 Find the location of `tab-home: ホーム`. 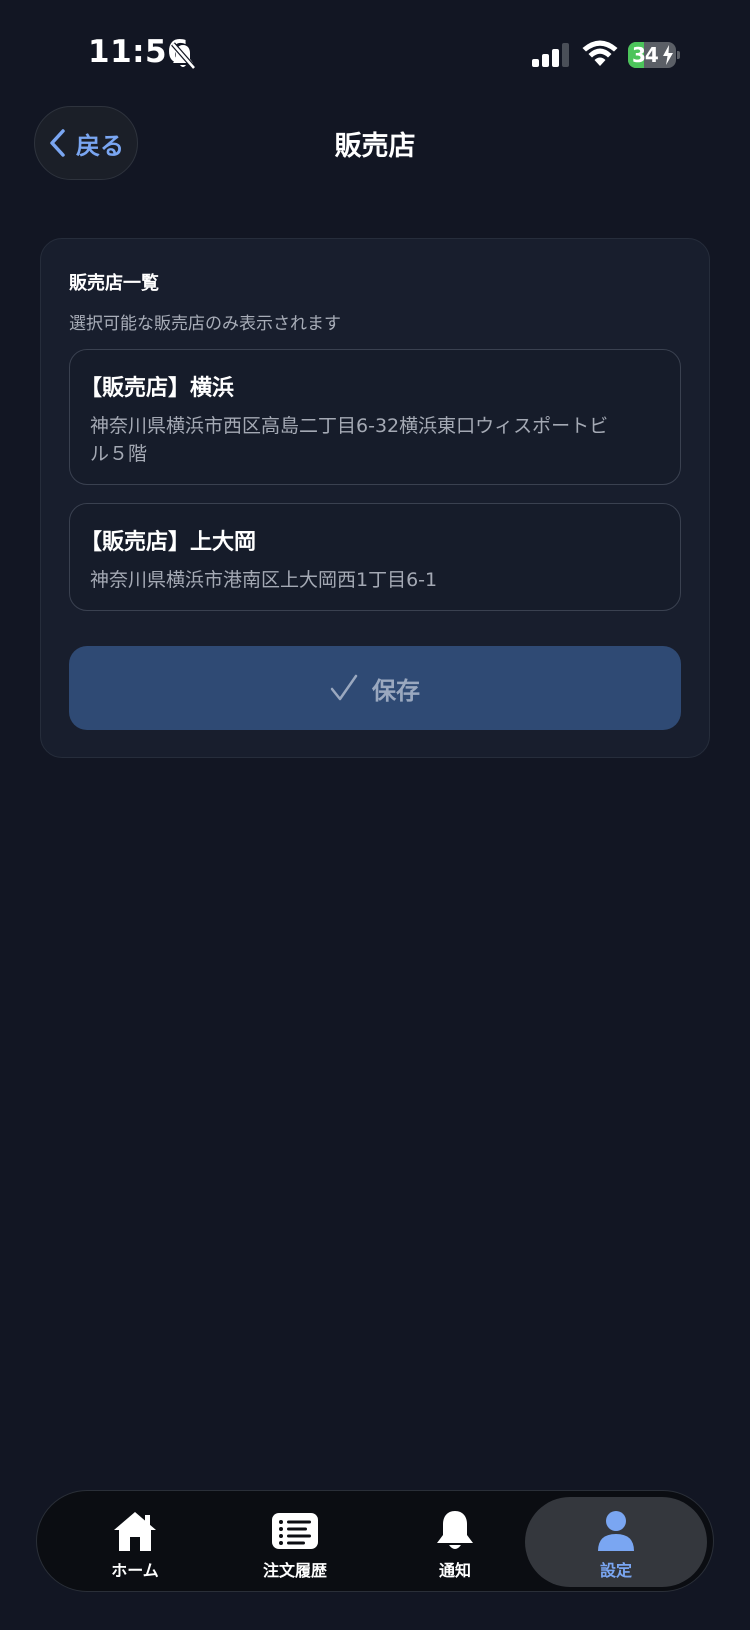

tab-home: ホーム is located at coordinates (135, 1542).